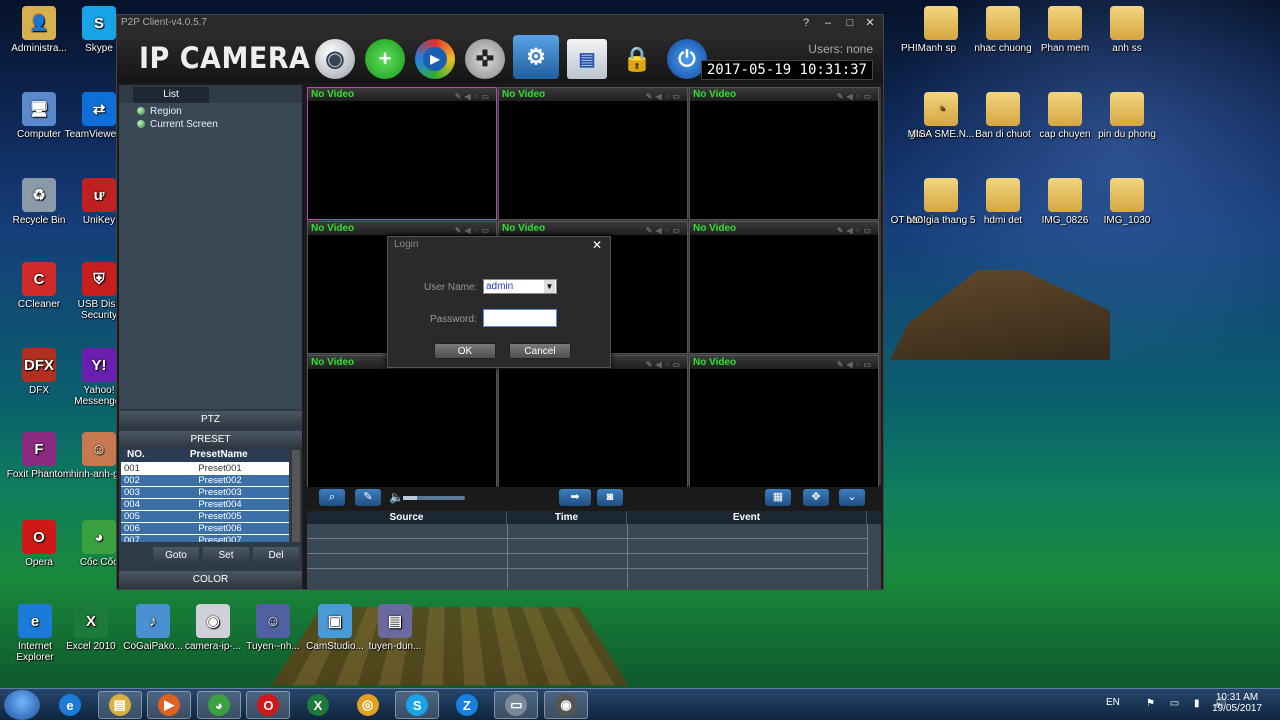  What do you see at coordinates (778, 497) in the screenshot?
I see `layout-grid-icon: ▦` at bounding box center [778, 497].